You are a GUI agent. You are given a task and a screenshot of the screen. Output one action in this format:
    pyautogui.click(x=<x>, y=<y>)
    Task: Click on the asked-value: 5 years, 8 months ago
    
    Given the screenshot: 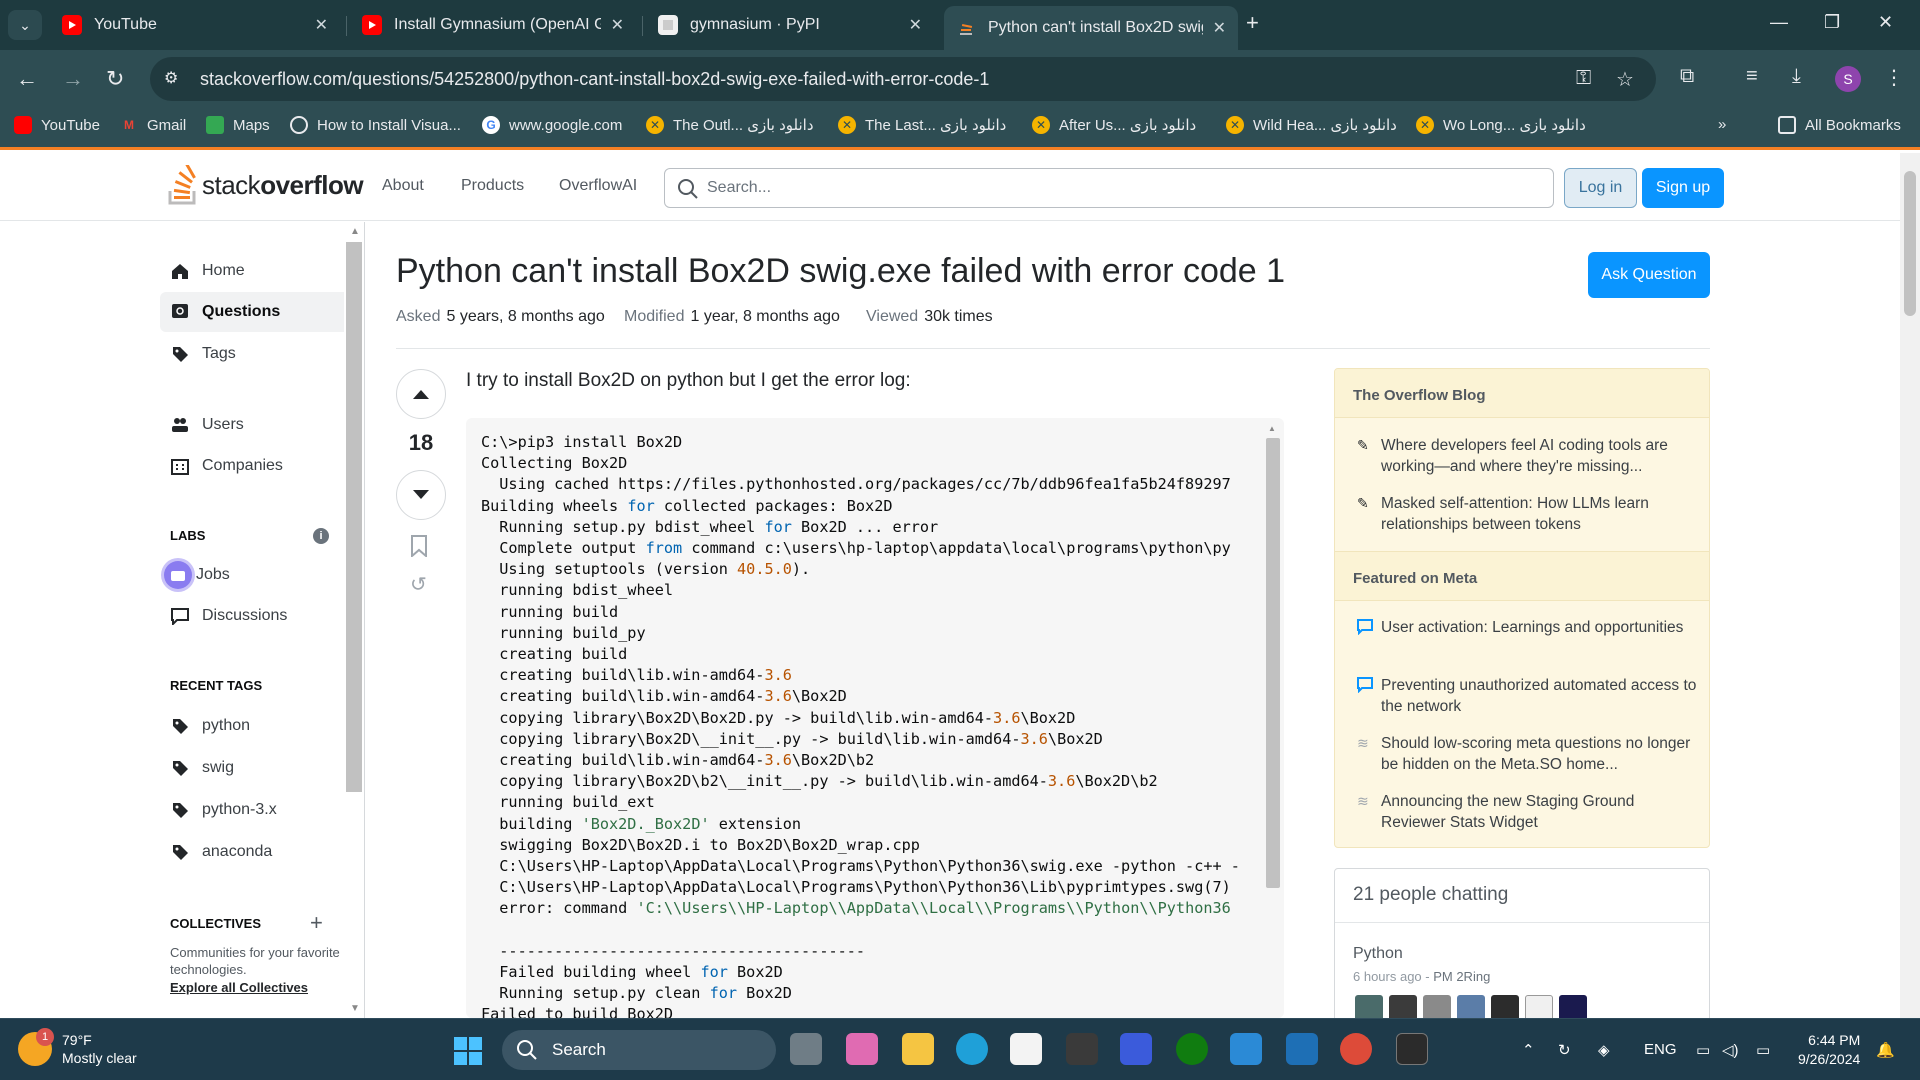 What is the action you would take?
    pyautogui.click(x=525, y=316)
    